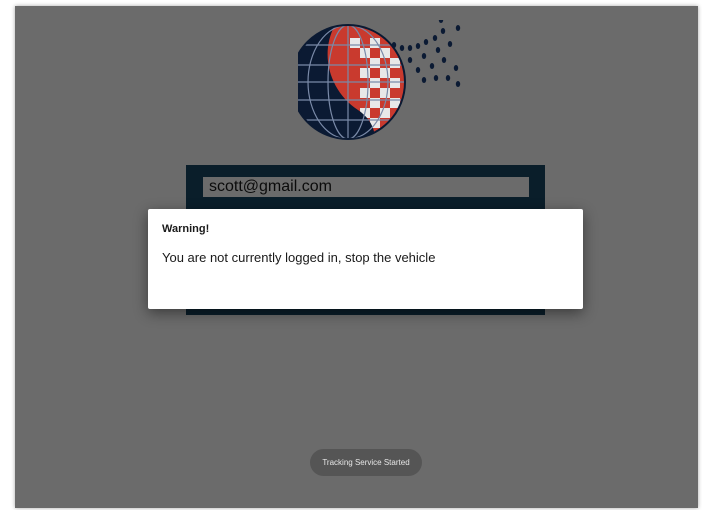 Image resolution: width=702 pixels, height=510 pixels. I want to click on email-field, so click(366, 188).